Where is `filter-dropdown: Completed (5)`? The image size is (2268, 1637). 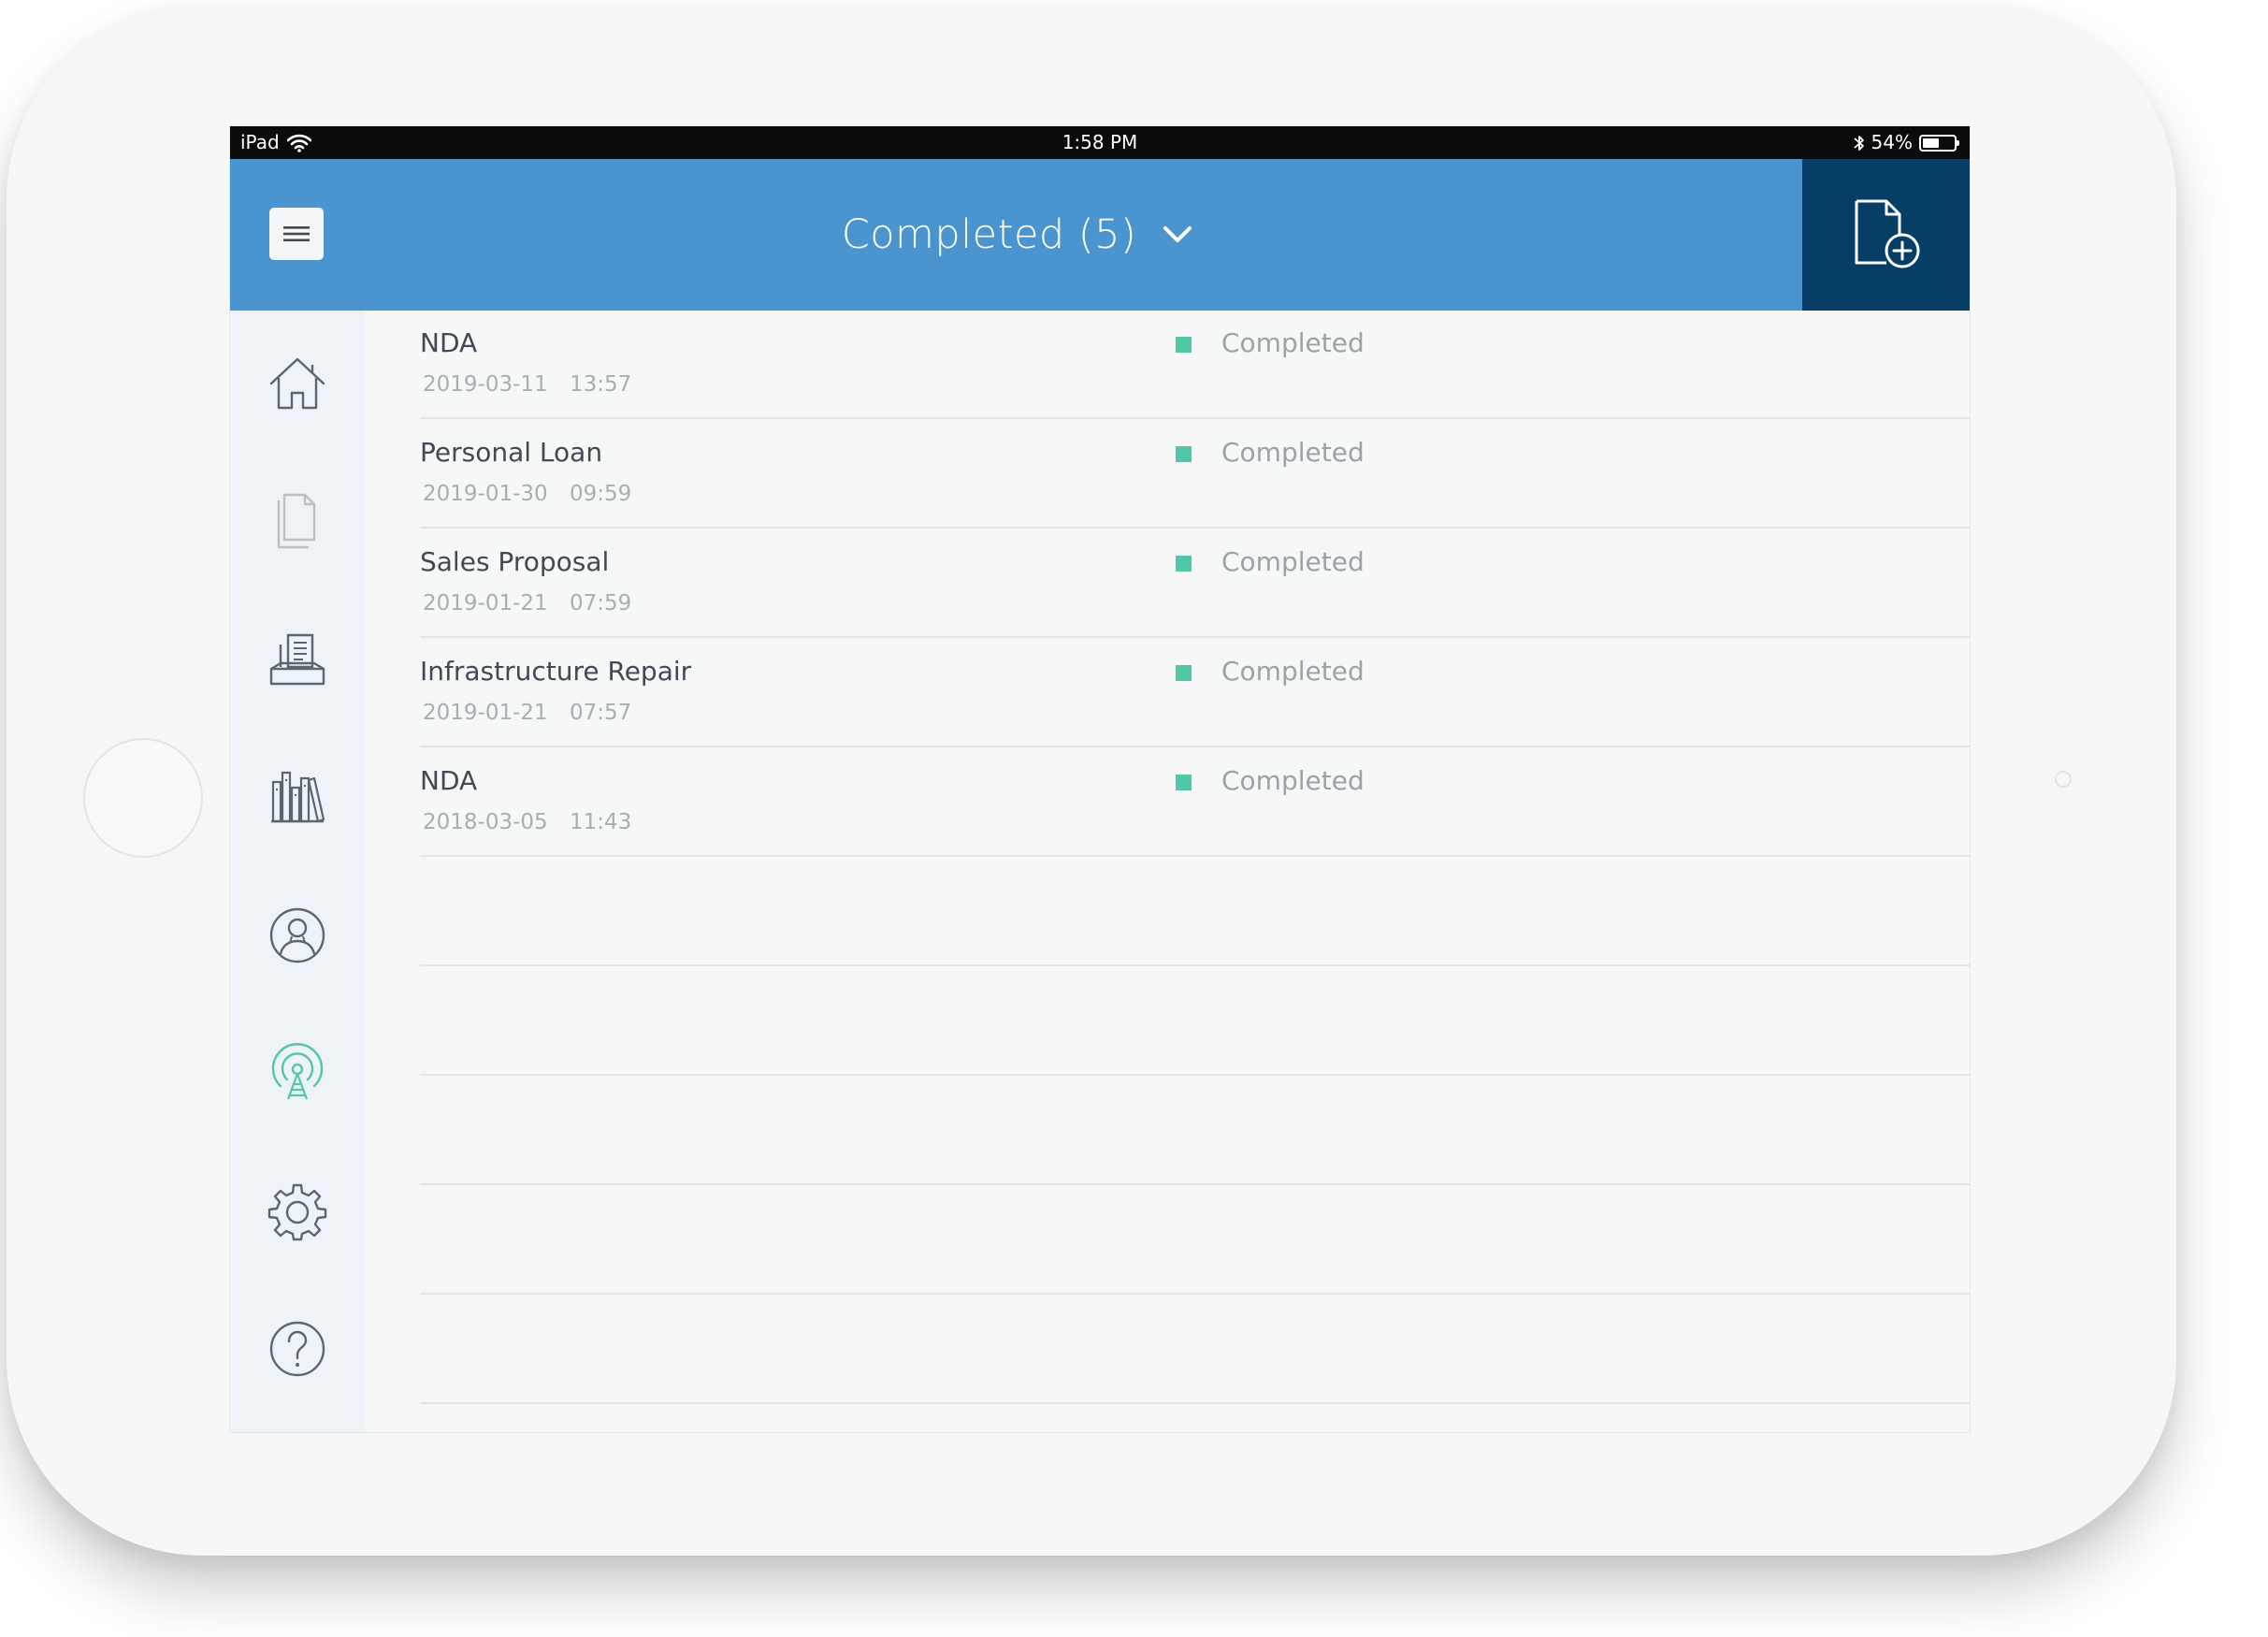 filter-dropdown: Completed (5) is located at coordinates (1017, 235).